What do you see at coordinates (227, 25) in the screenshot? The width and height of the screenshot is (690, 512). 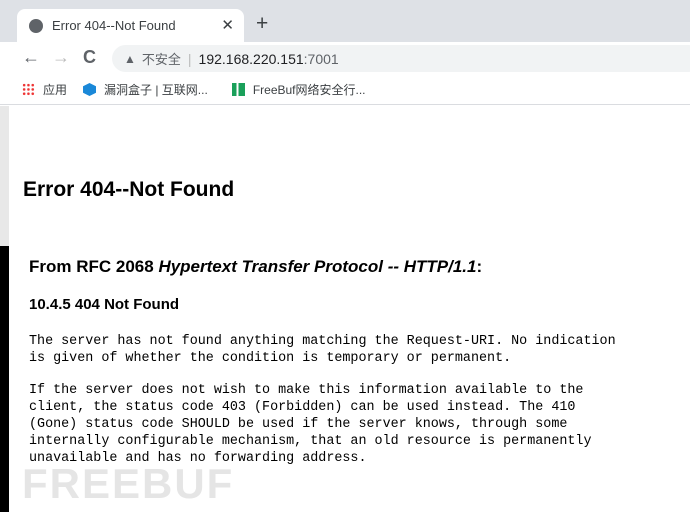 I see `close-tab-icon: ✕` at bounding box center [227, 25].